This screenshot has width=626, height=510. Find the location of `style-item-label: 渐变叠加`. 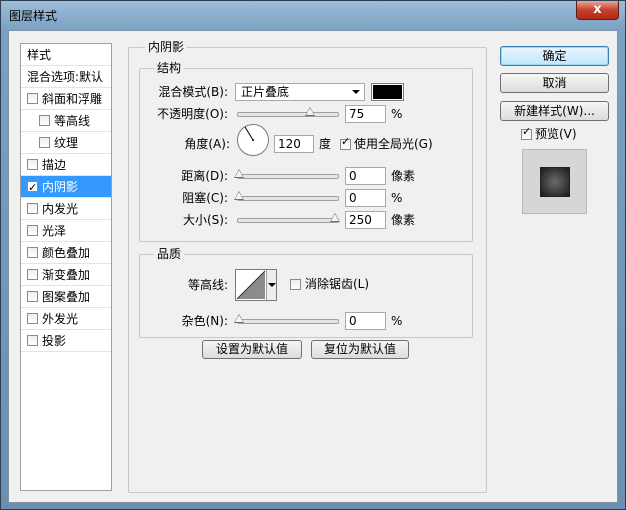

style-item-label: 渐变叠加 is located at coordinates (66, 275).